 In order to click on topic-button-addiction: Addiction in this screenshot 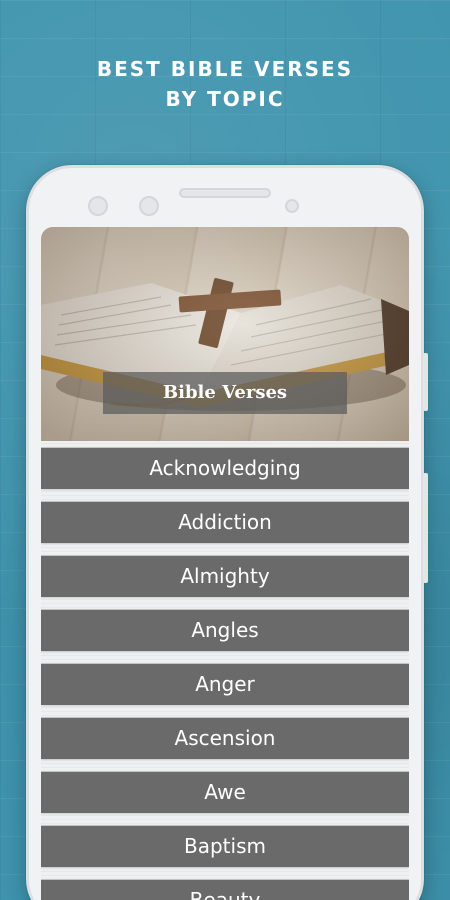, I will do `click(225, 522)`.